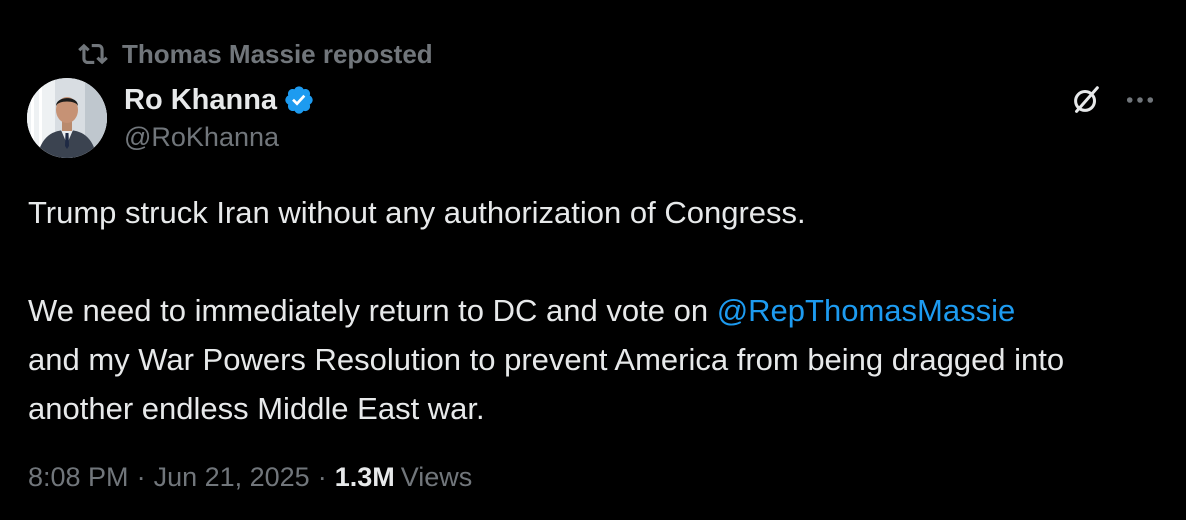  Describe the element at coordinates (78, 477) in the screenshot. I see `tweet-time: 8:08 PM` at that location.